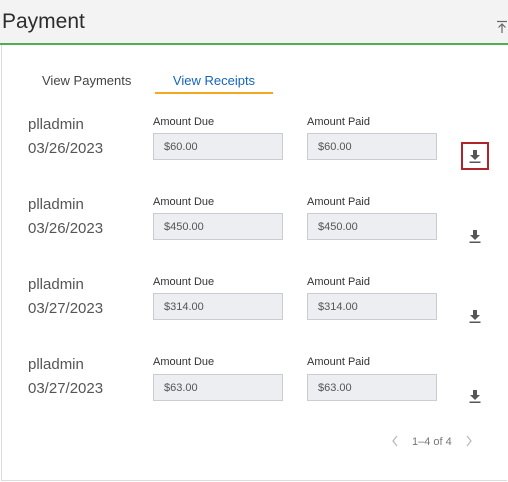 This screenshot has height=482, width=508. What do you see at coordinates (432, 442) in the screenshot?
I see `pagination-range: 1–4 of 4` at bounding box center [432, 442].